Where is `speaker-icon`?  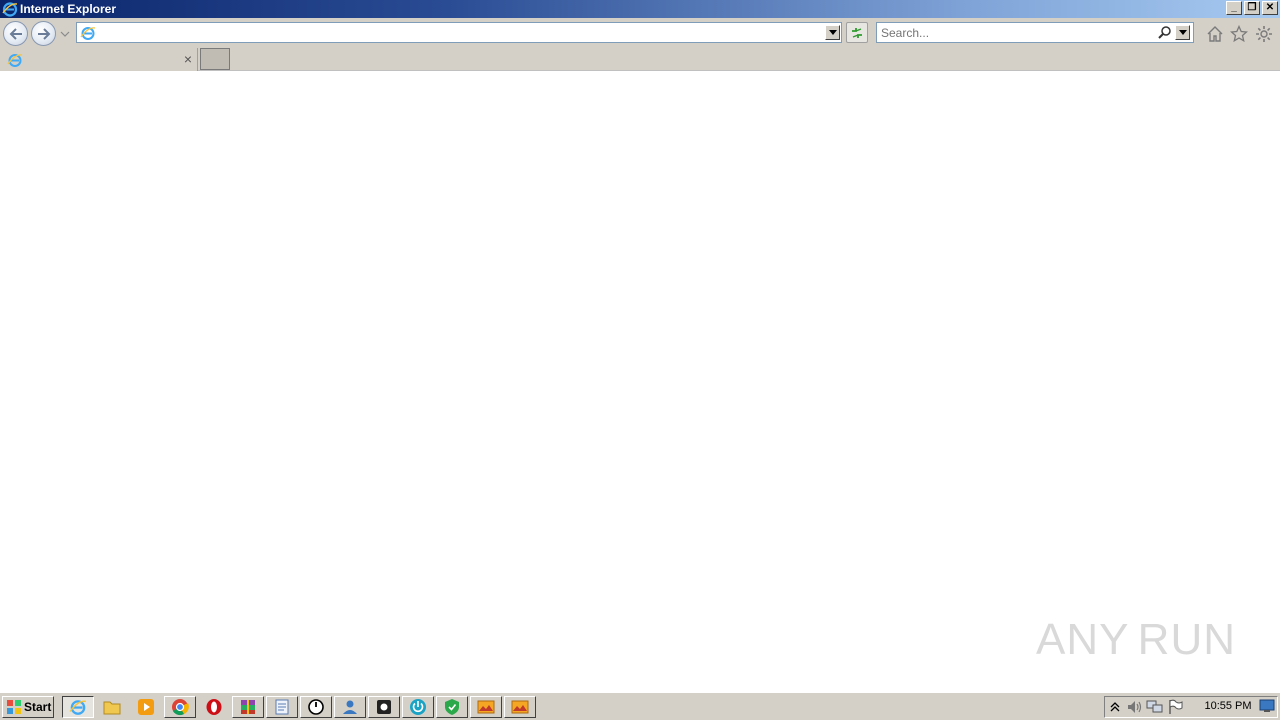
speaker-icon is located at coordinates (1135, 707).